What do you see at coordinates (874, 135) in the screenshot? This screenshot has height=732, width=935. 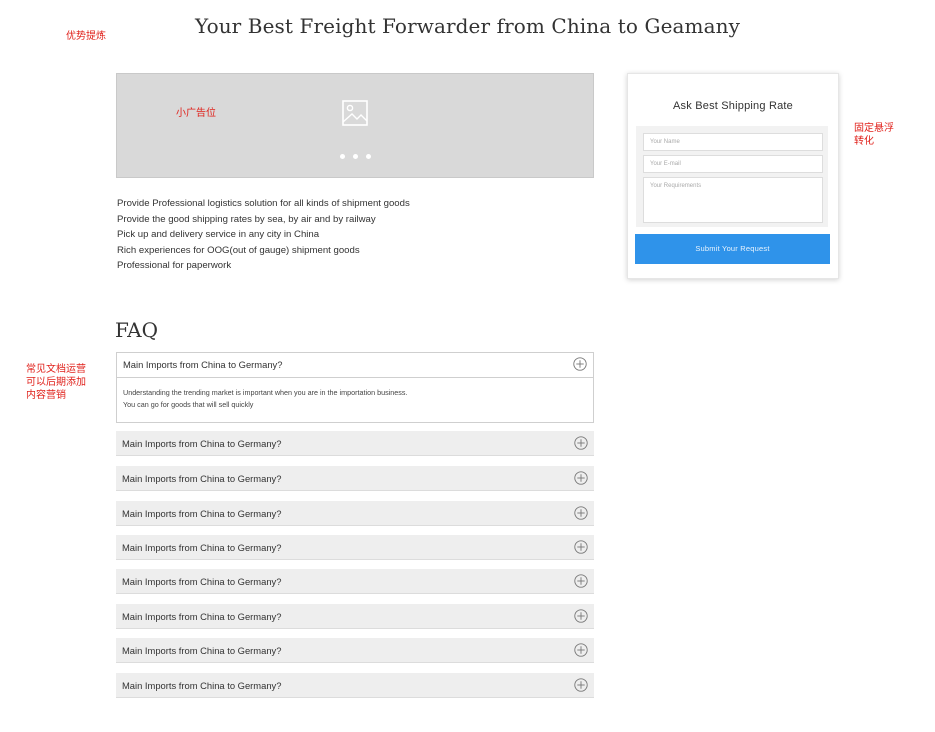 I see `note-floating-form: 固定悬浮 转化` at bounding box center [874, 135].